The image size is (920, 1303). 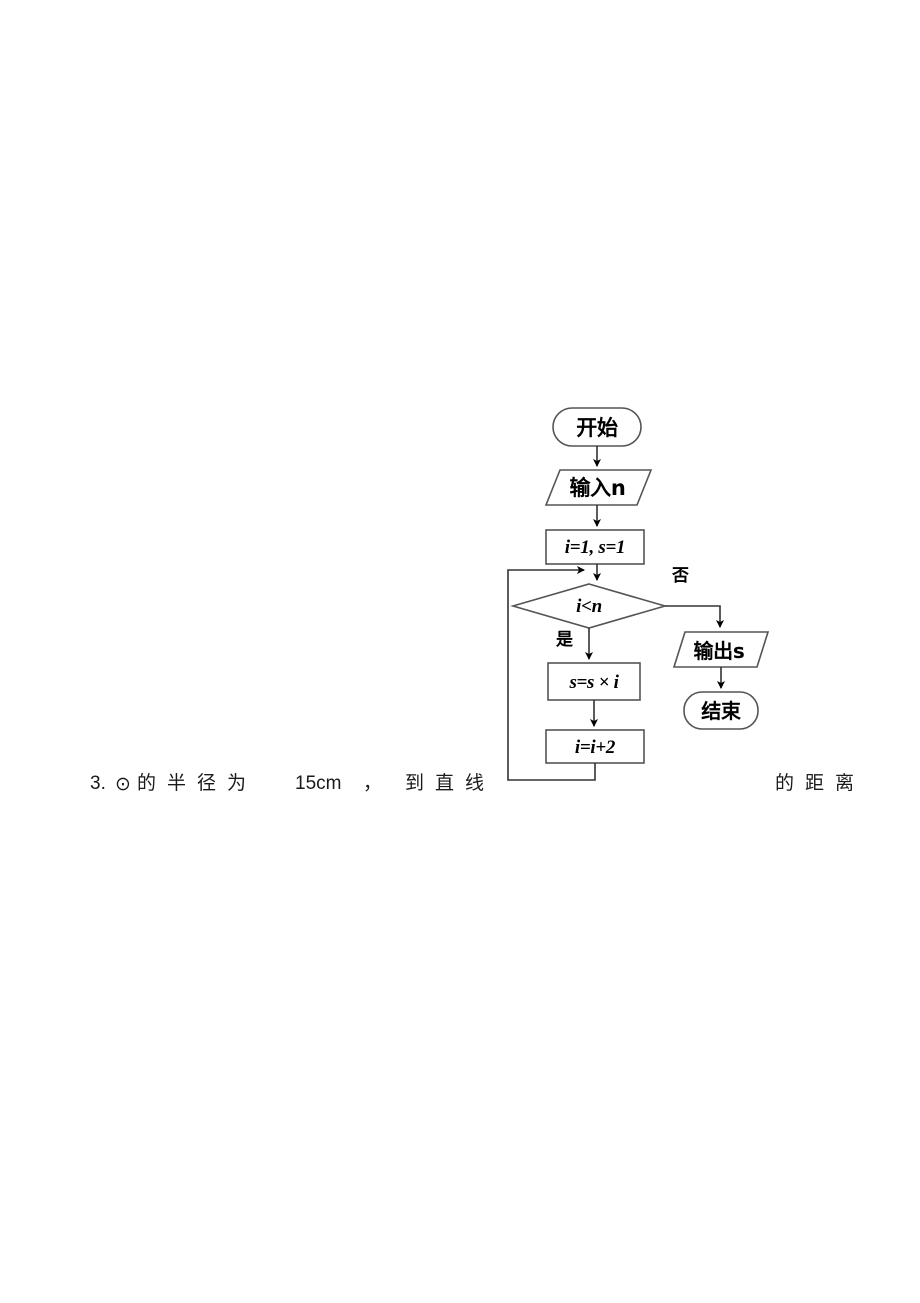 What do you see at coordinates (694, 616) in the screenshot?
I see `edge-decision-no-to-output` at bounding box center [694, 616].